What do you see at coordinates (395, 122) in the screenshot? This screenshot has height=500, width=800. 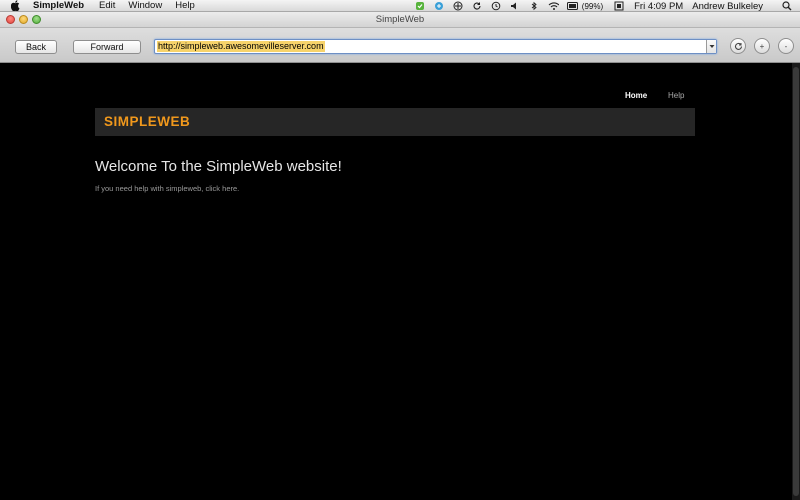 I see `site-header-banner: SIMPLEWEB` at bounding box center [395, 122].